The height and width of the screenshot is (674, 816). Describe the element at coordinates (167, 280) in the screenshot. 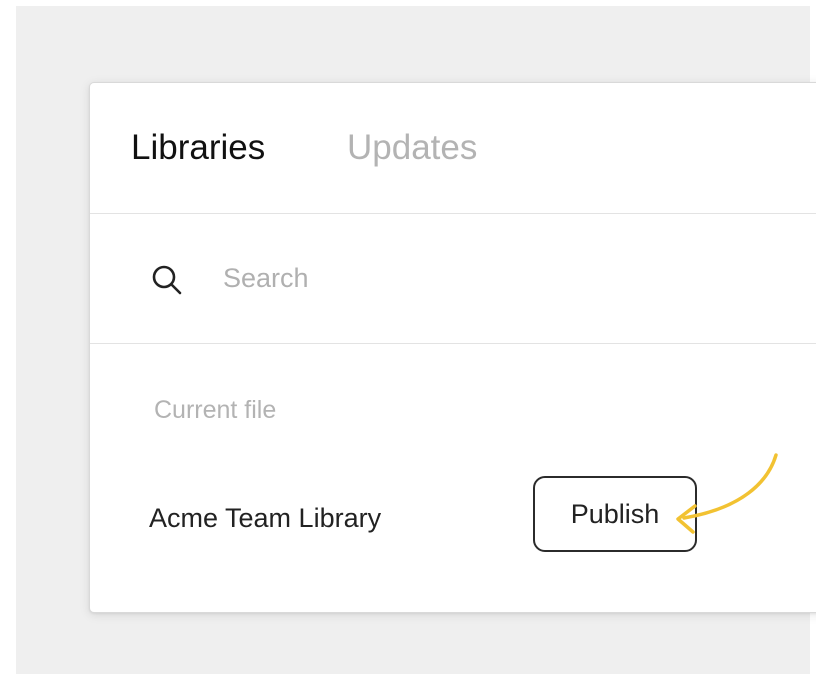

I see `search-icon` at that location.